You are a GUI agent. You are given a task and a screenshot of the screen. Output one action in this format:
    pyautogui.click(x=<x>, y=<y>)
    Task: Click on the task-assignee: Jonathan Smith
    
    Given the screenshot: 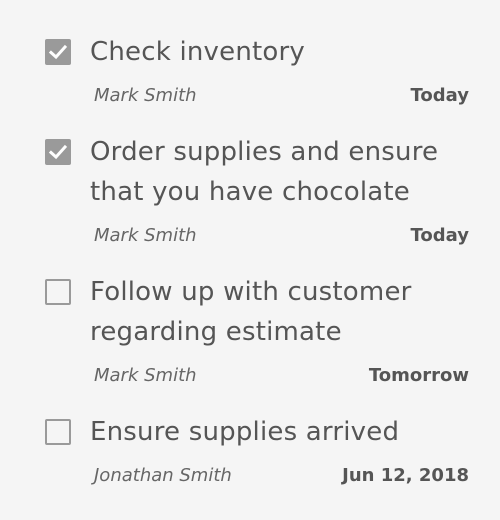 What is the action you would take?
    pyautogui.click(x=163, y=475)
    